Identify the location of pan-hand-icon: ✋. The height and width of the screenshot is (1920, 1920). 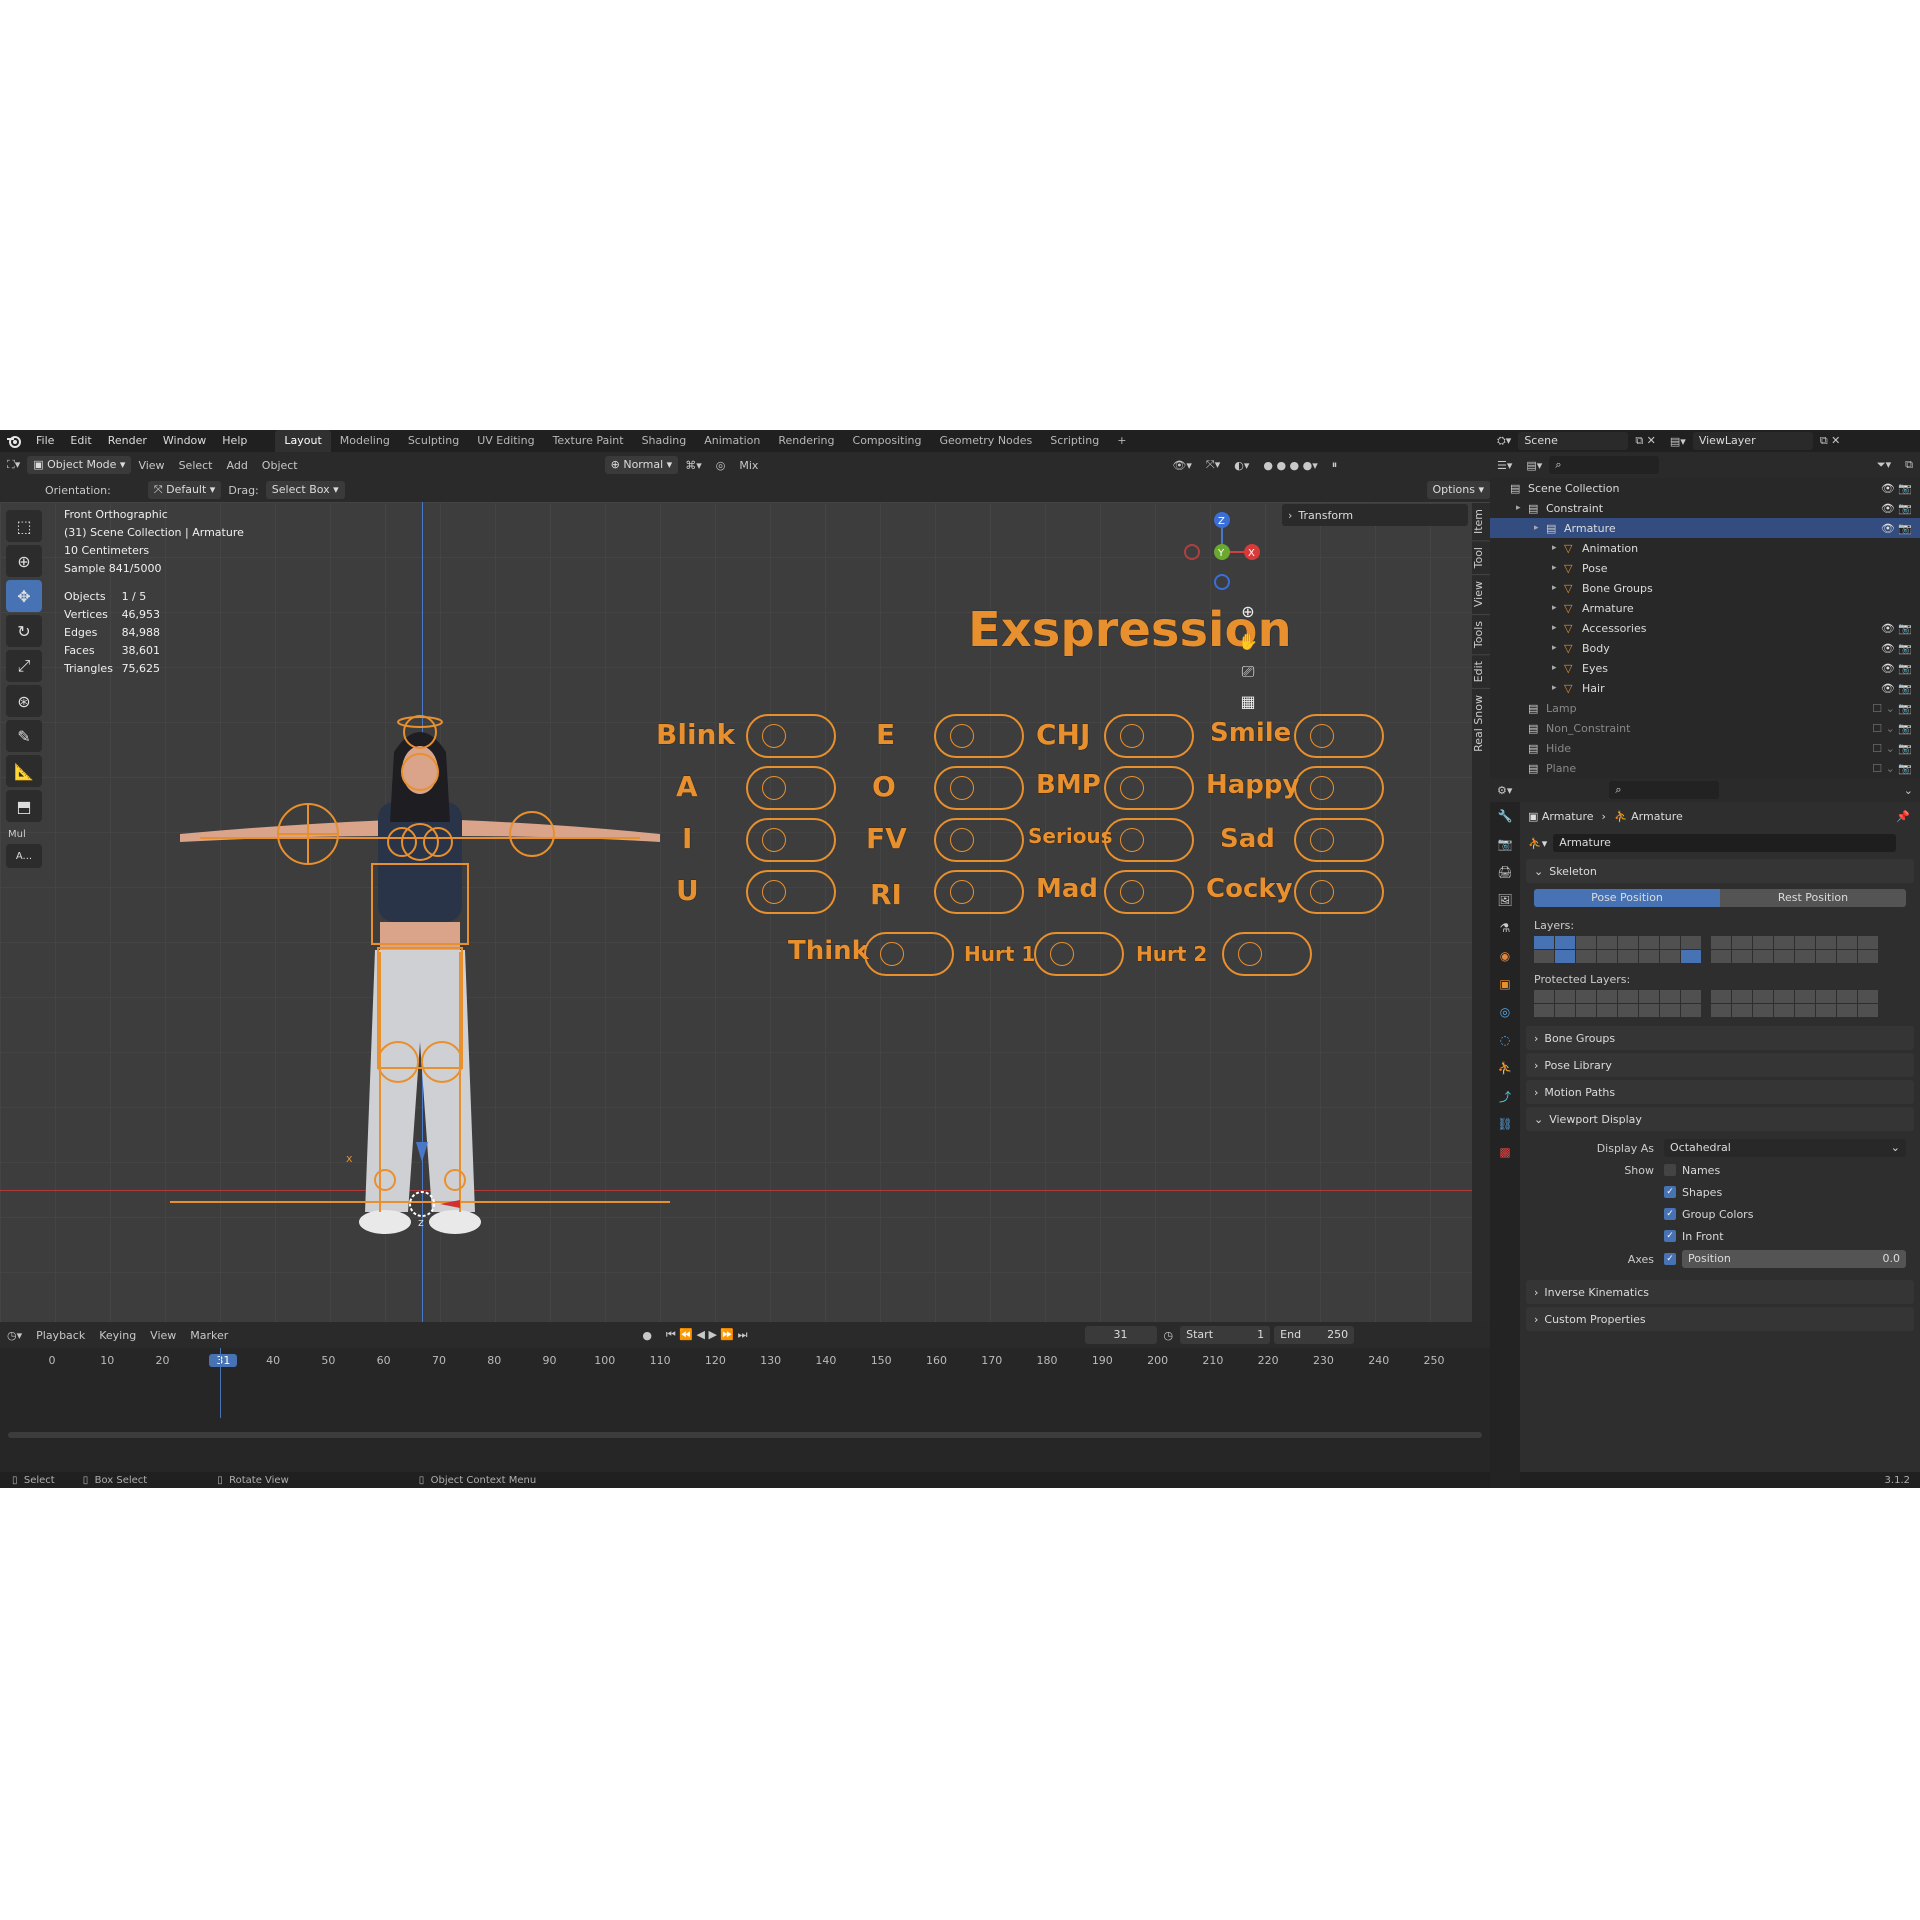
(1248, 647).